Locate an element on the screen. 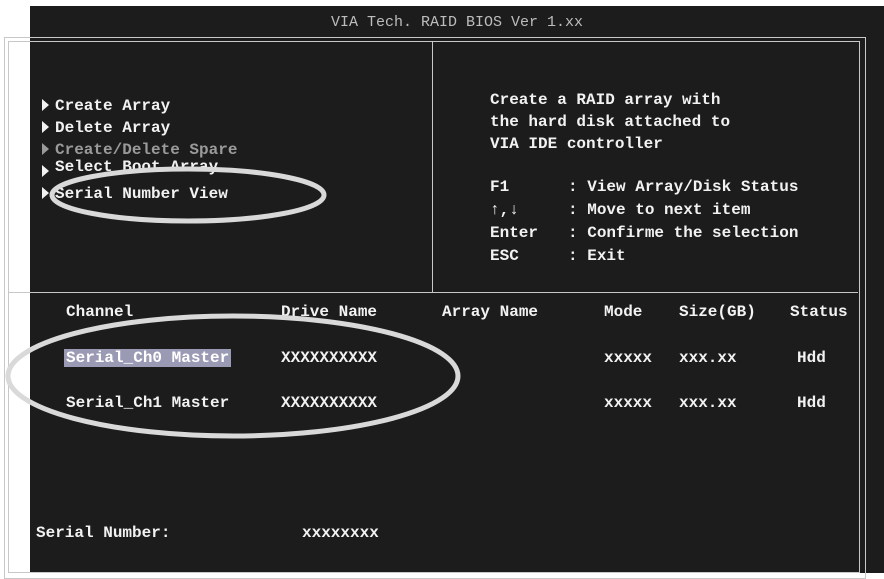 The width and height of the screenshot is (884, 579). row-channel: Serial_Ch0 Master is located at coordinates (148, 358).